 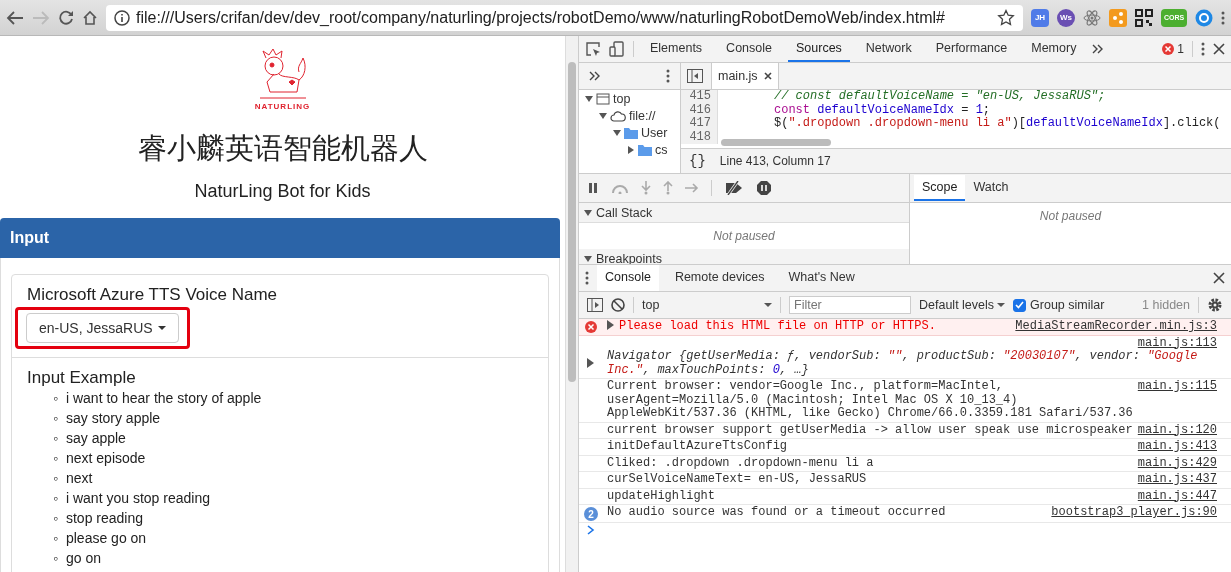 I want to click on source-link: main.js:115, so click(x=1177, y=387).